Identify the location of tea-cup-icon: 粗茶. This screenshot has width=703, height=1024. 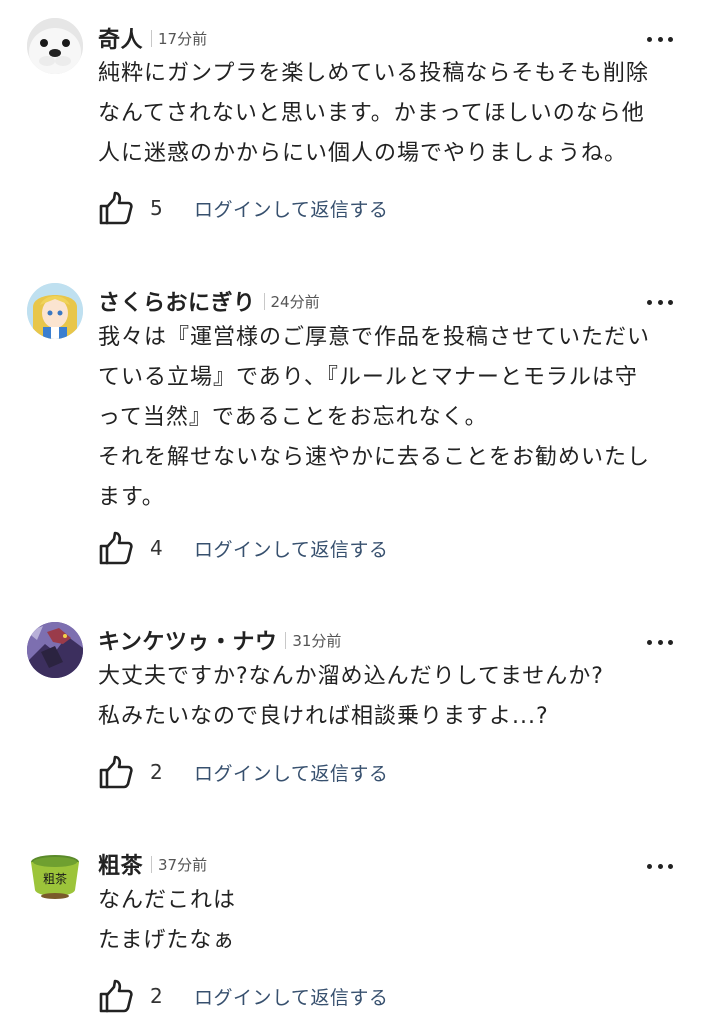
(55, 877).